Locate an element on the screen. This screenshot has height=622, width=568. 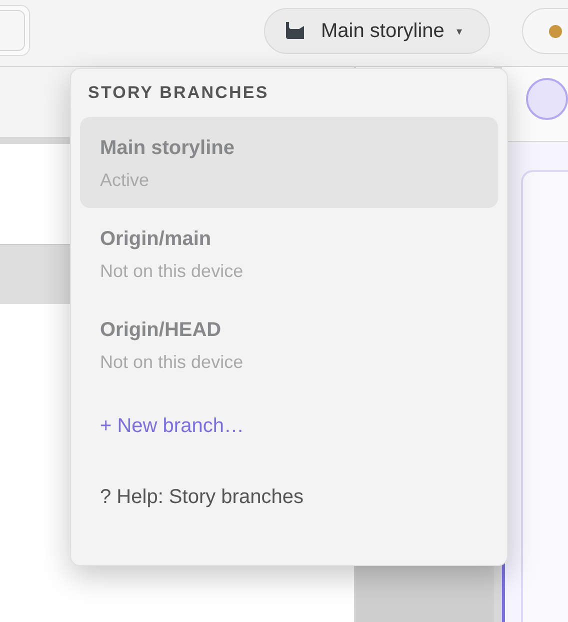
branch-status: Active is located at coordinates (125, 180).